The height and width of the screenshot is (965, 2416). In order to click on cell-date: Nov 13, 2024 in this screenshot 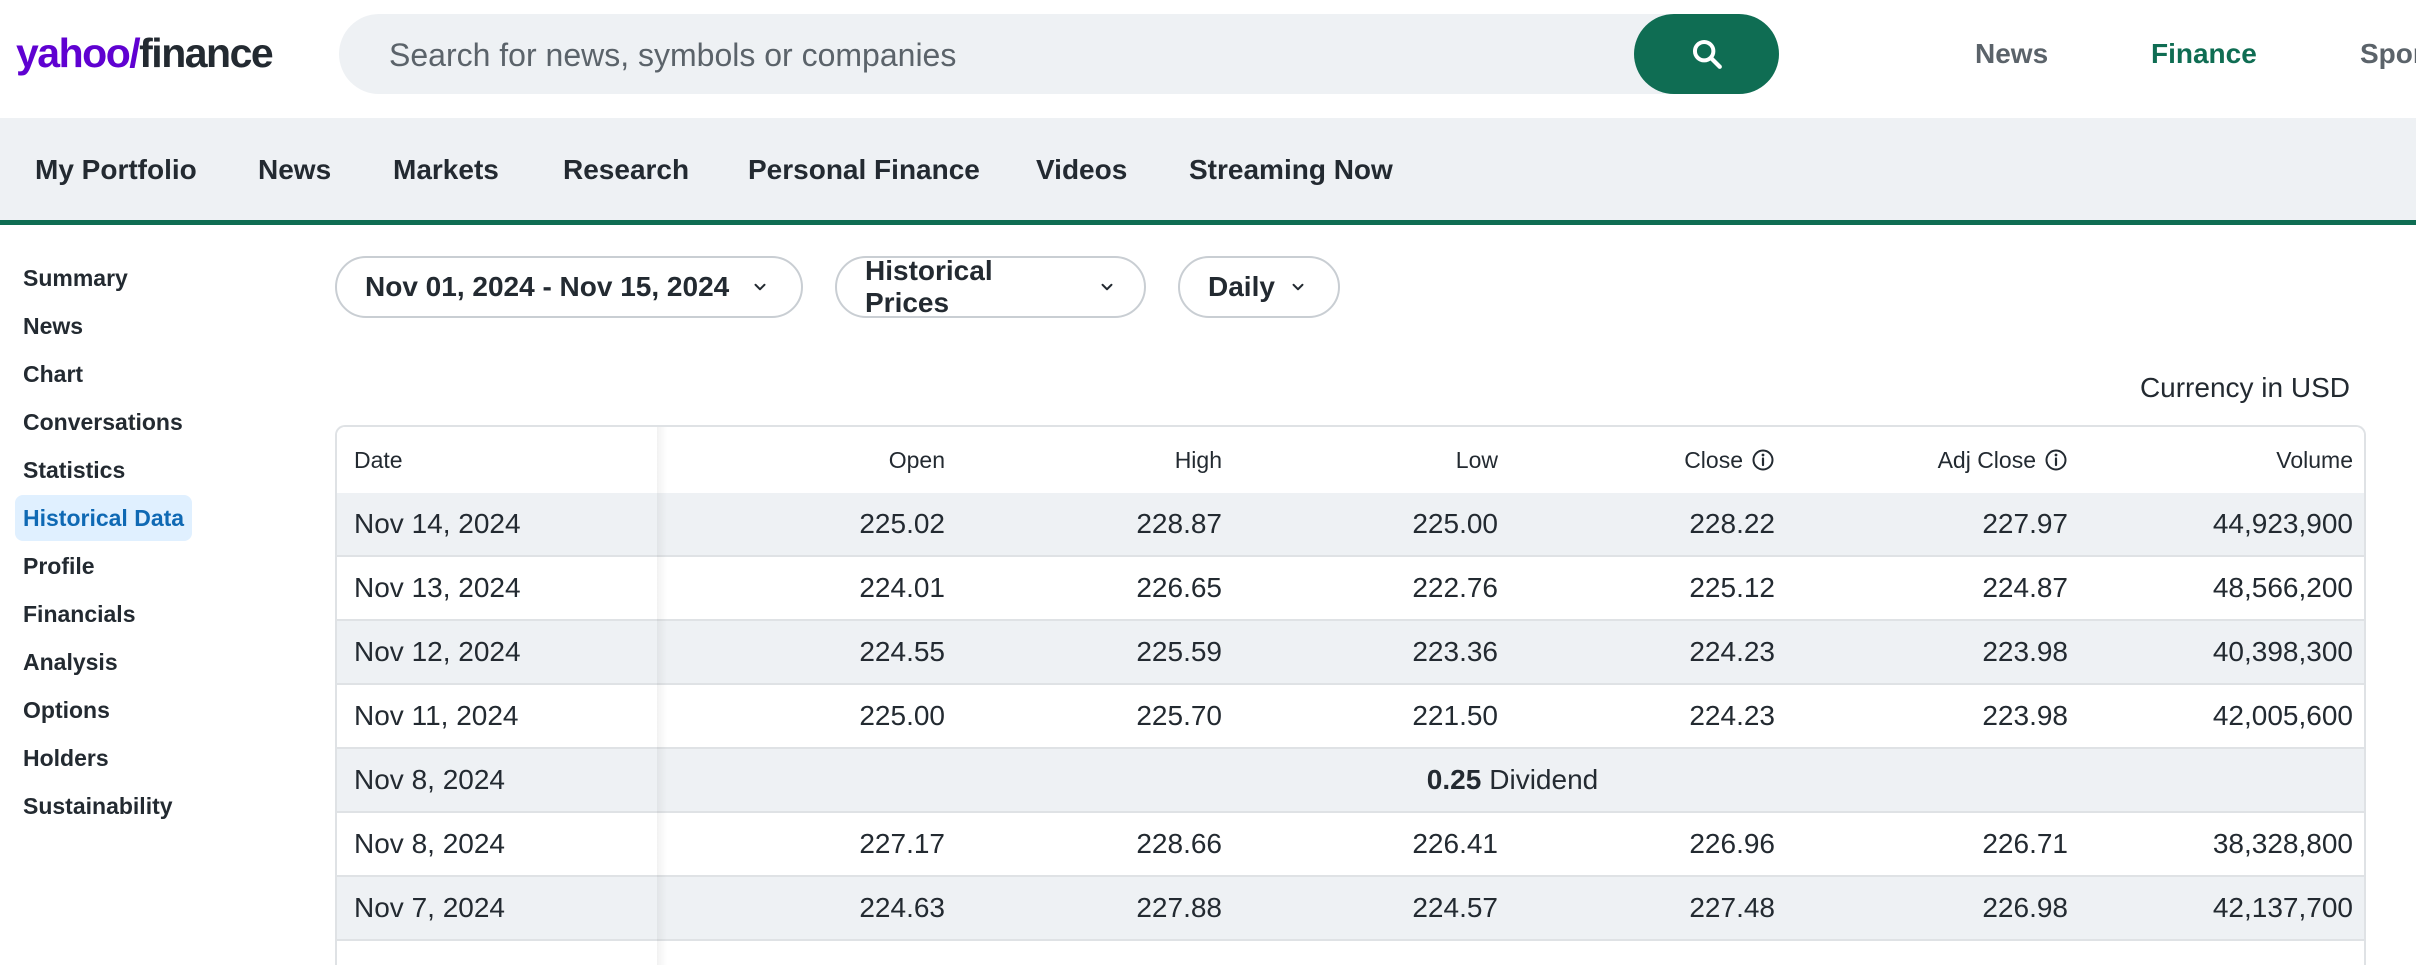, I will do `click(437, 587)`.